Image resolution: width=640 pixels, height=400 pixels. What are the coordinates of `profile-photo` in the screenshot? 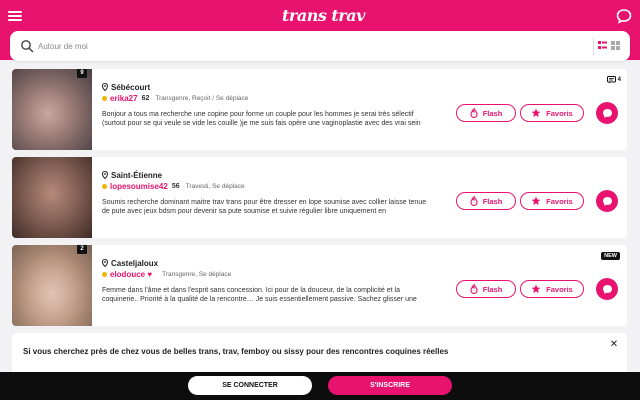 It's located at (52, 197).